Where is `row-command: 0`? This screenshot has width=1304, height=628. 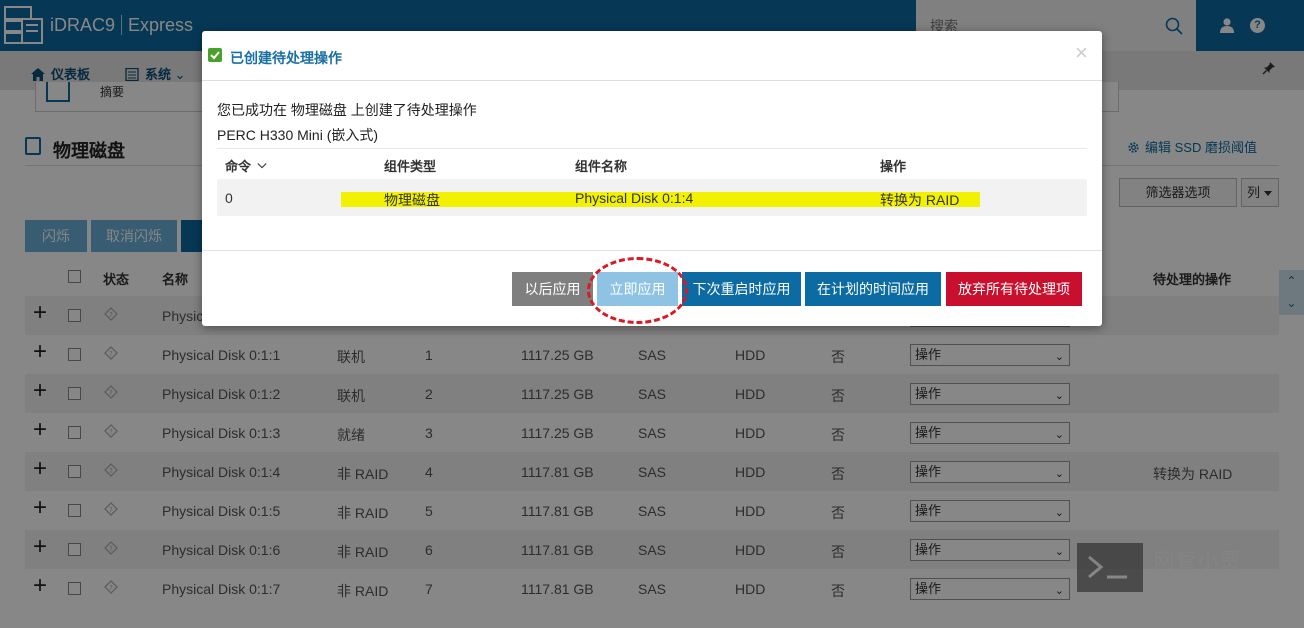
row-command: 0 is located at coordinates (229, 198).